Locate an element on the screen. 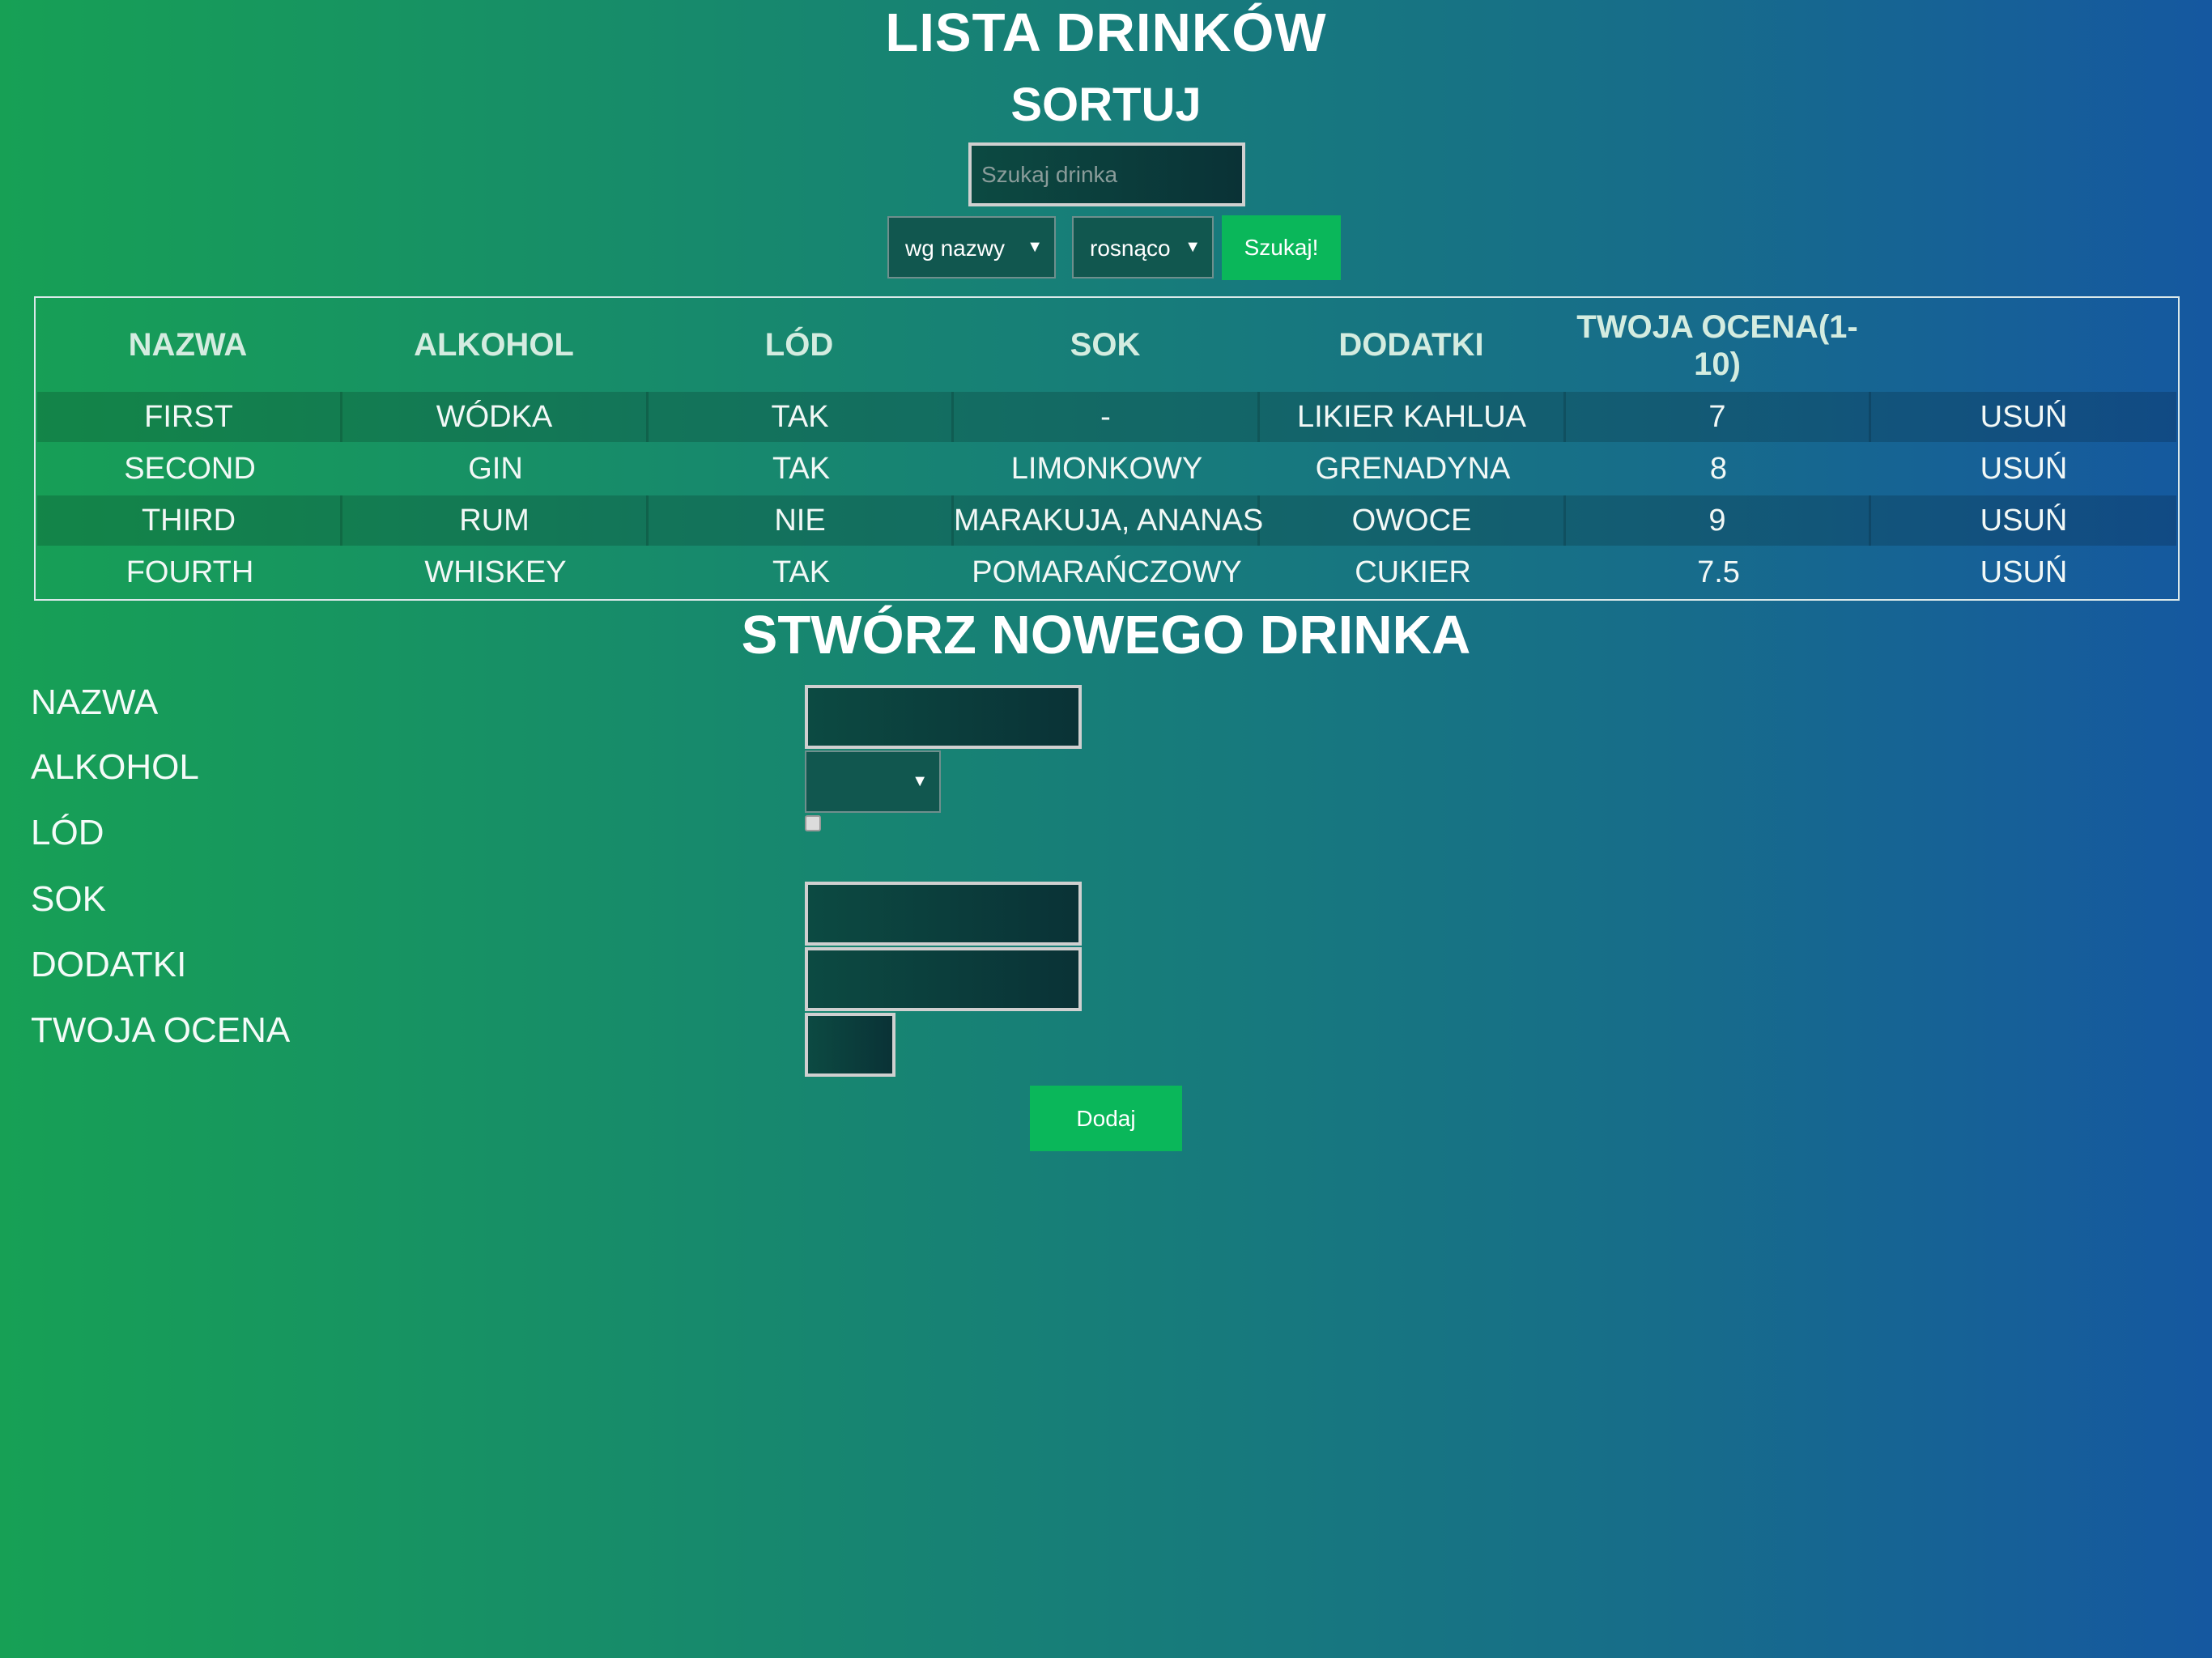 This screenshot has height=1658, width=2212. cell-alcohol: GIN is located at coordinates (496, 469).